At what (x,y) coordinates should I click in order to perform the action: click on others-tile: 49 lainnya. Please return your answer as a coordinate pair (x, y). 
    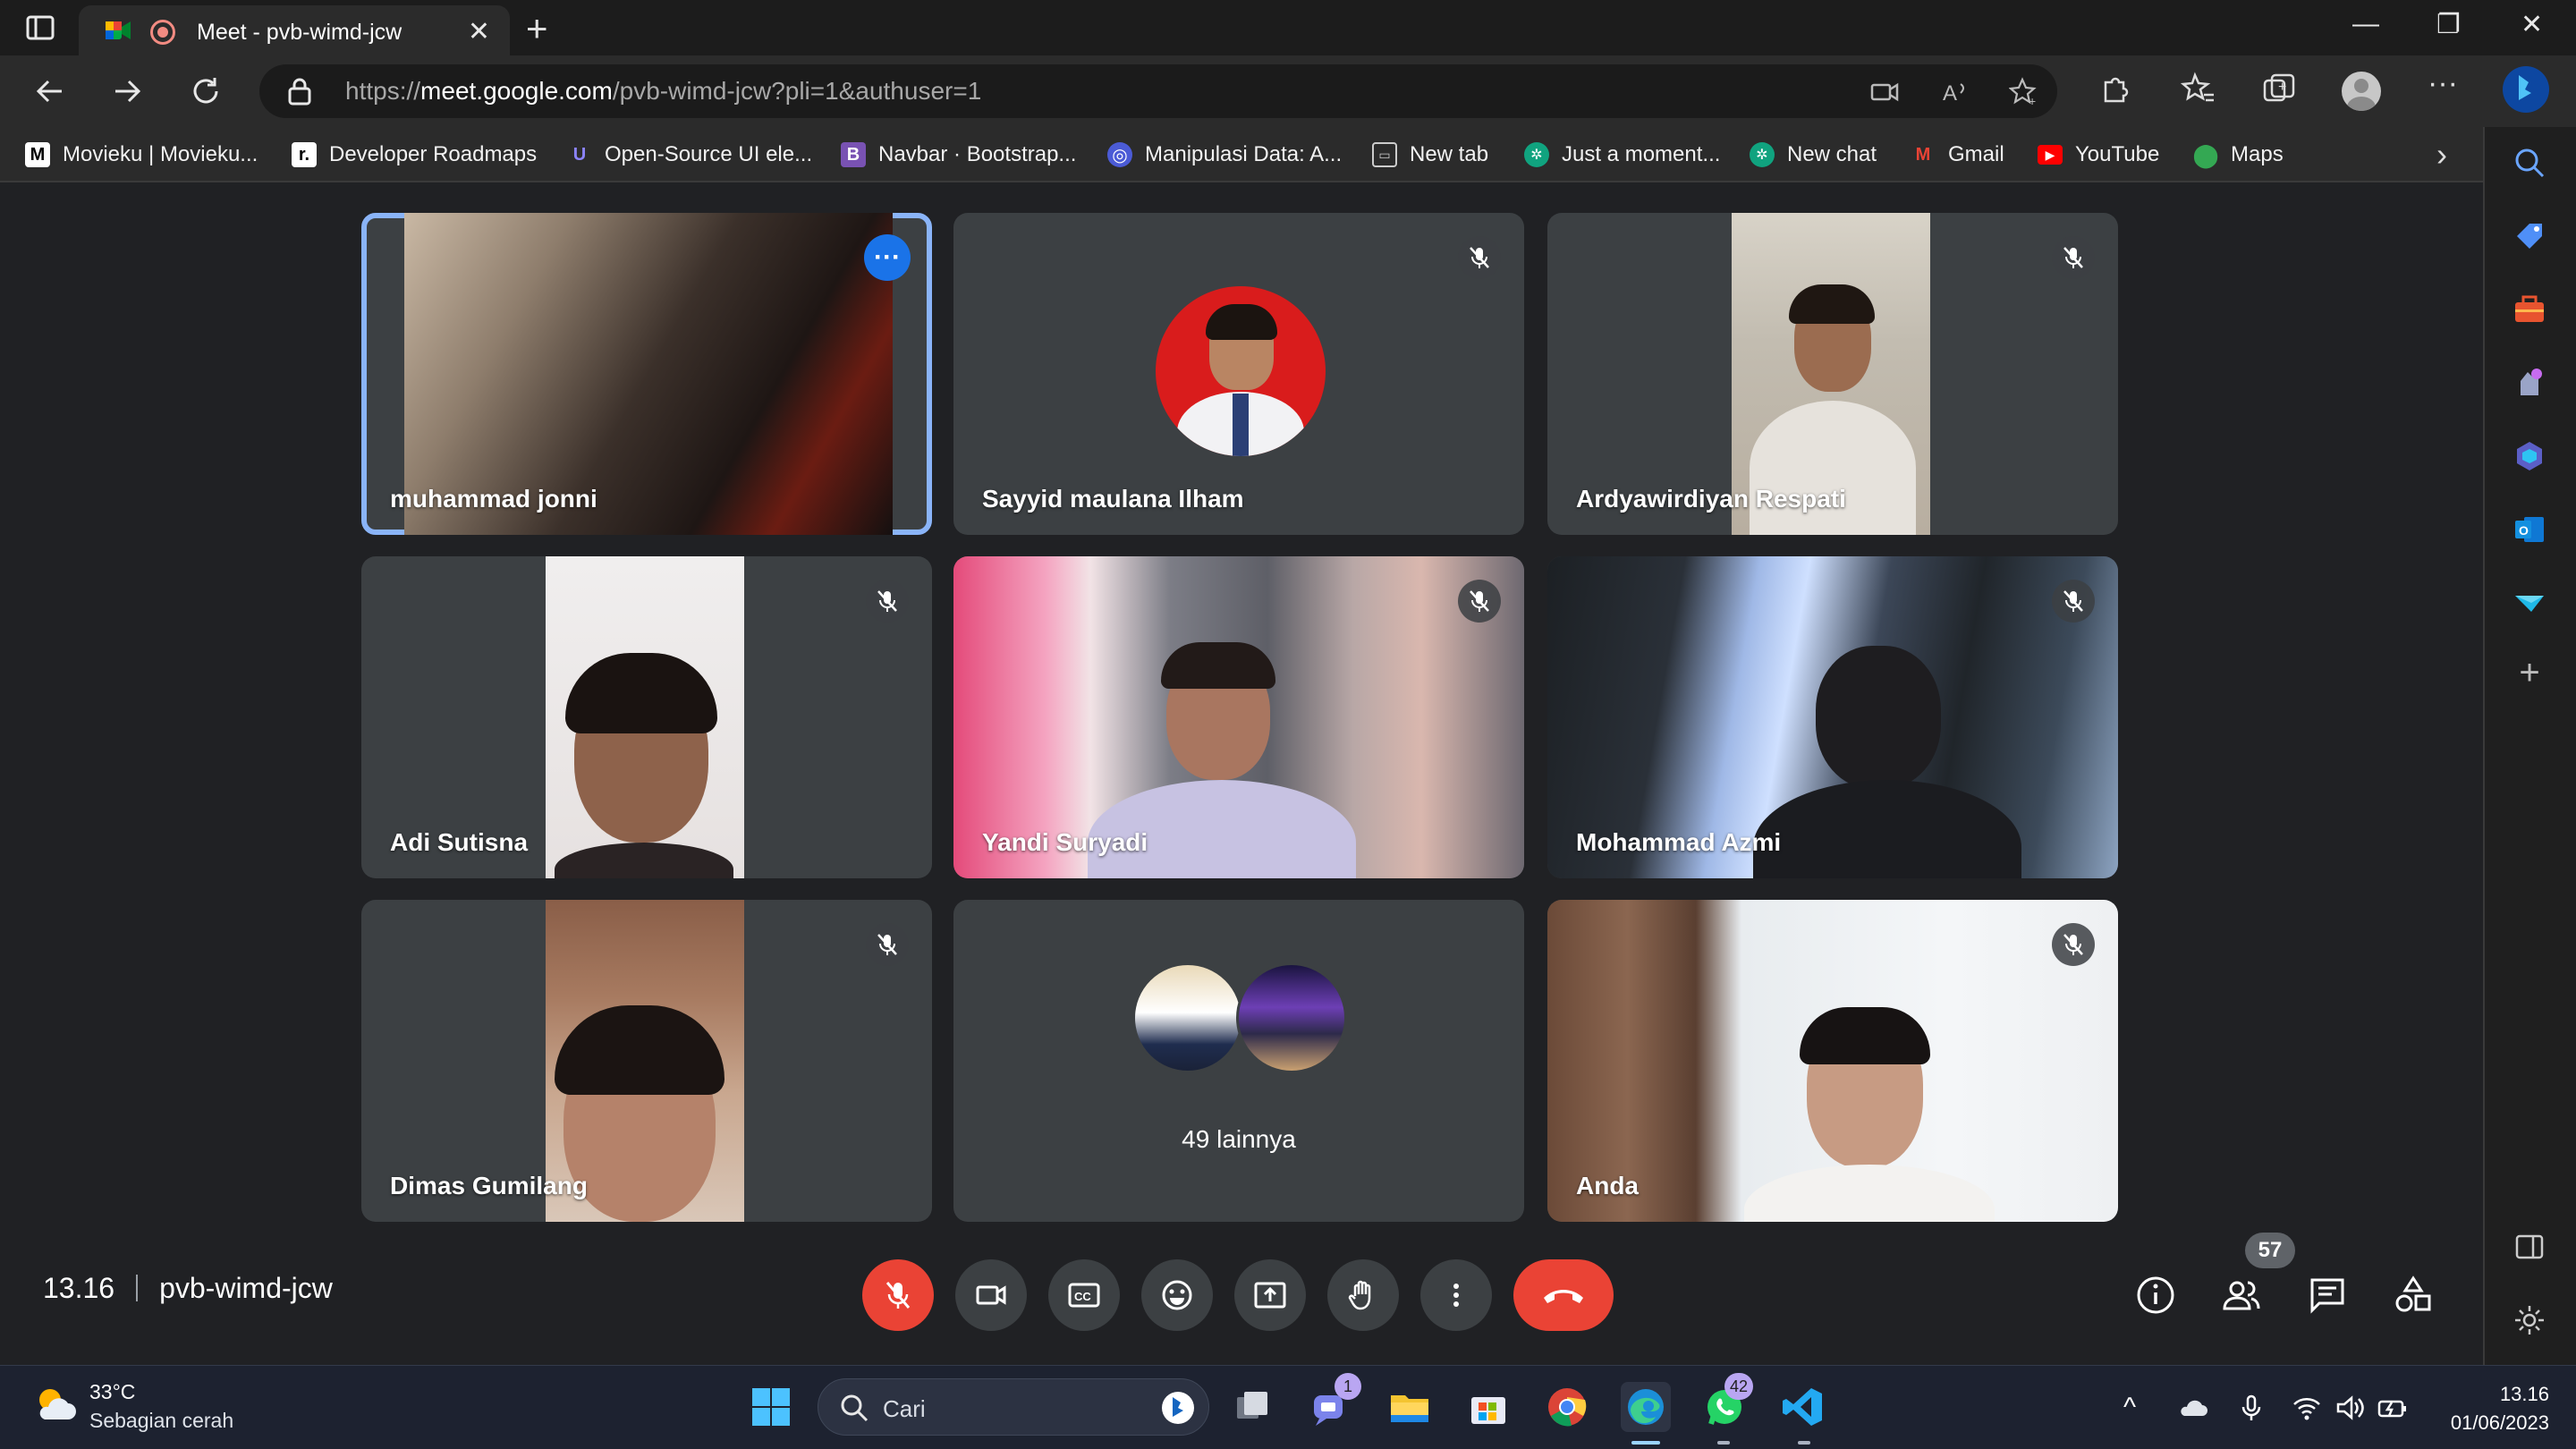
    Looking at the image, I should click on (1238, 1061).